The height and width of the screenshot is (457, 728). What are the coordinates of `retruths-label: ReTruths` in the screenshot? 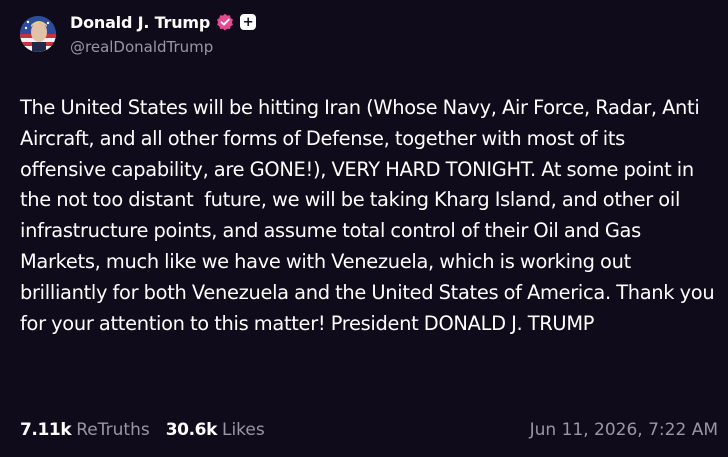 It's located at (113, 430).